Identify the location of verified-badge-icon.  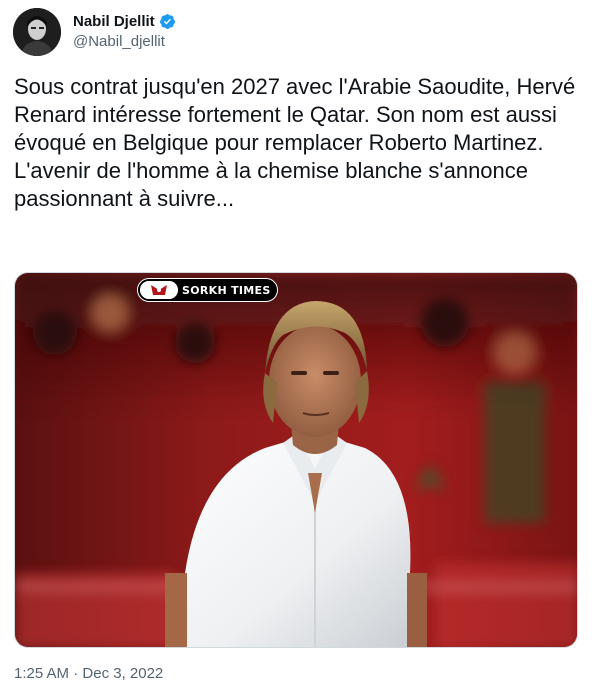
(167, 21).